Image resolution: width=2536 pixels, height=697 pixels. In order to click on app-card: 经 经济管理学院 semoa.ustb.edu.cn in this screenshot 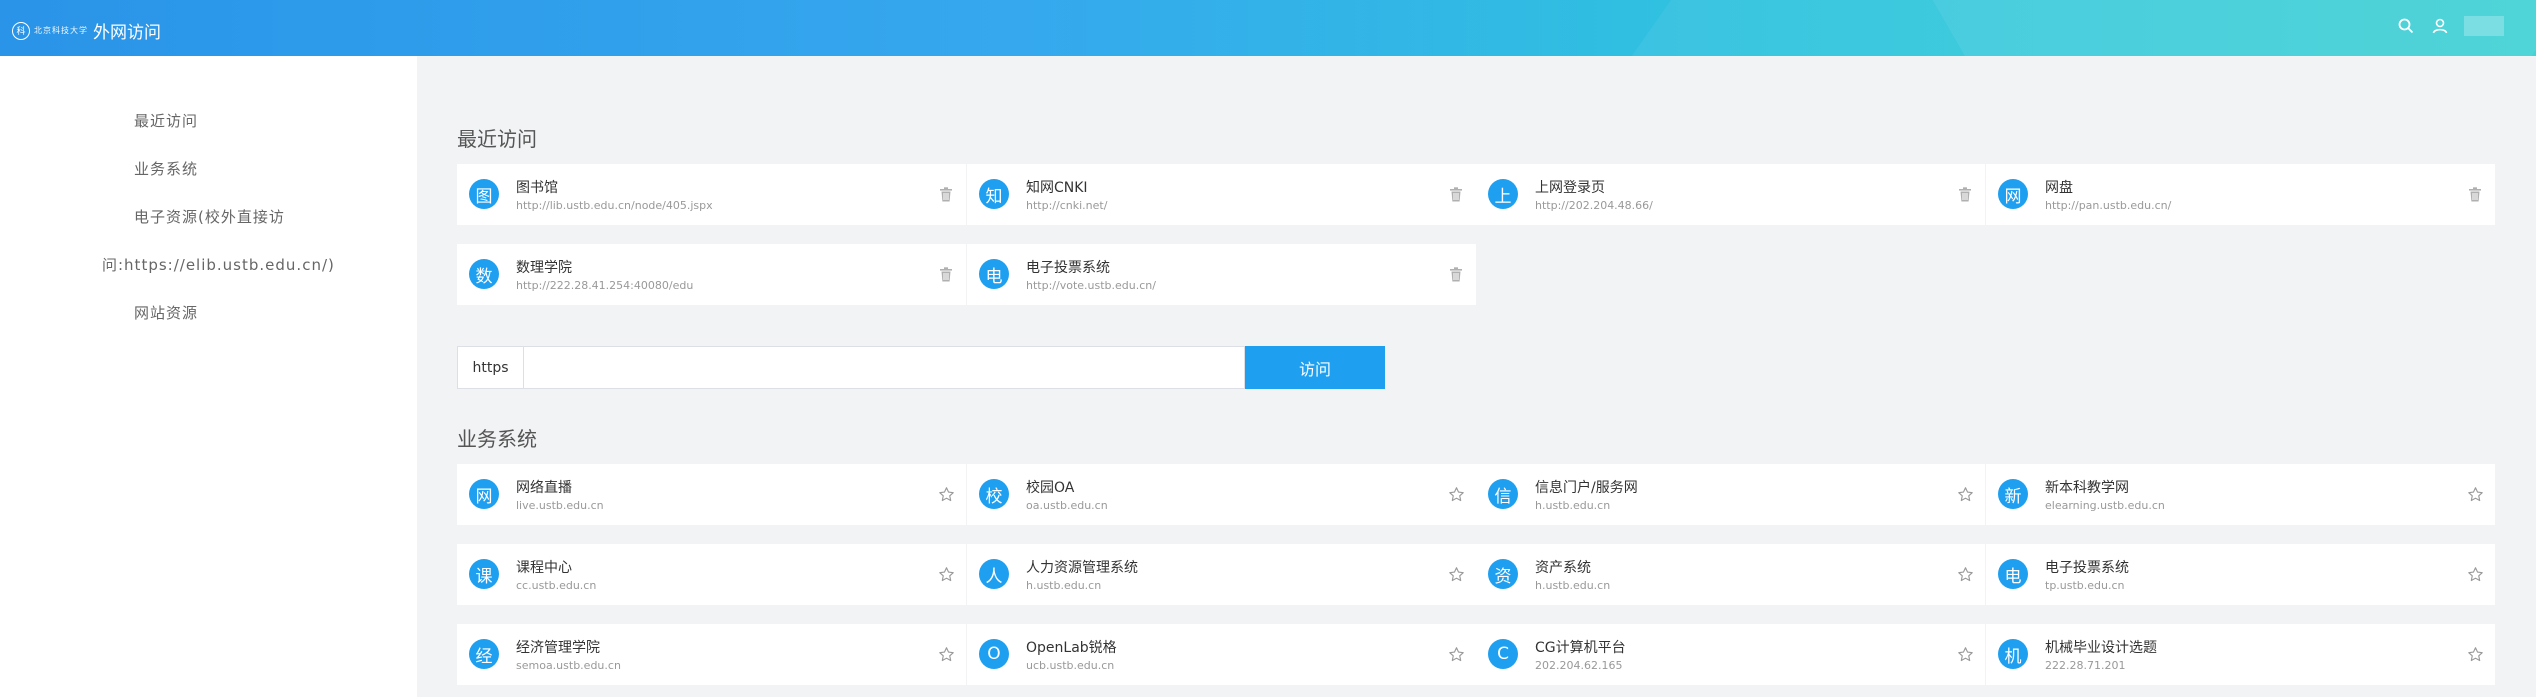, I will do `click(711, 654)`.